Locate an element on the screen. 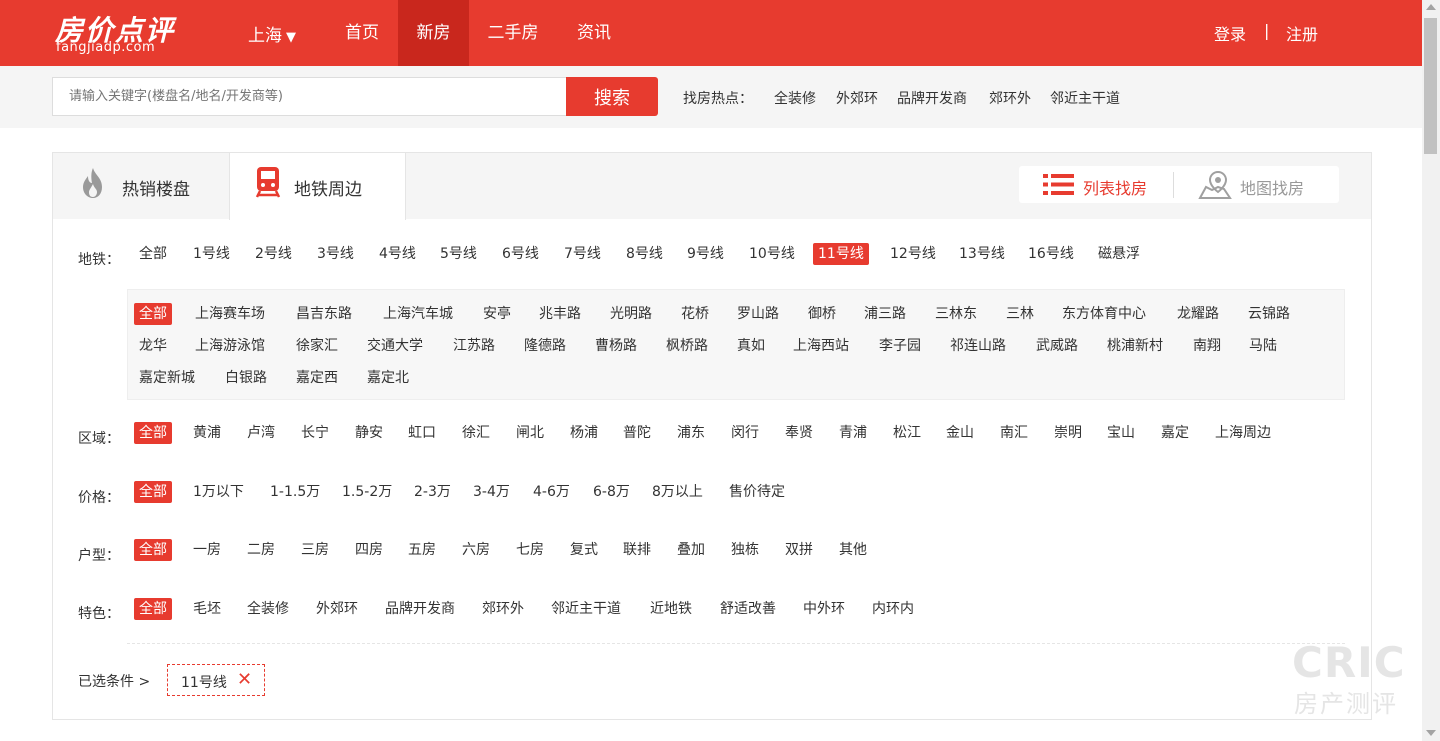 The width and height of the screenshot is (1440, 741). search-button: 搜索 is located at coordinates (612, 96).